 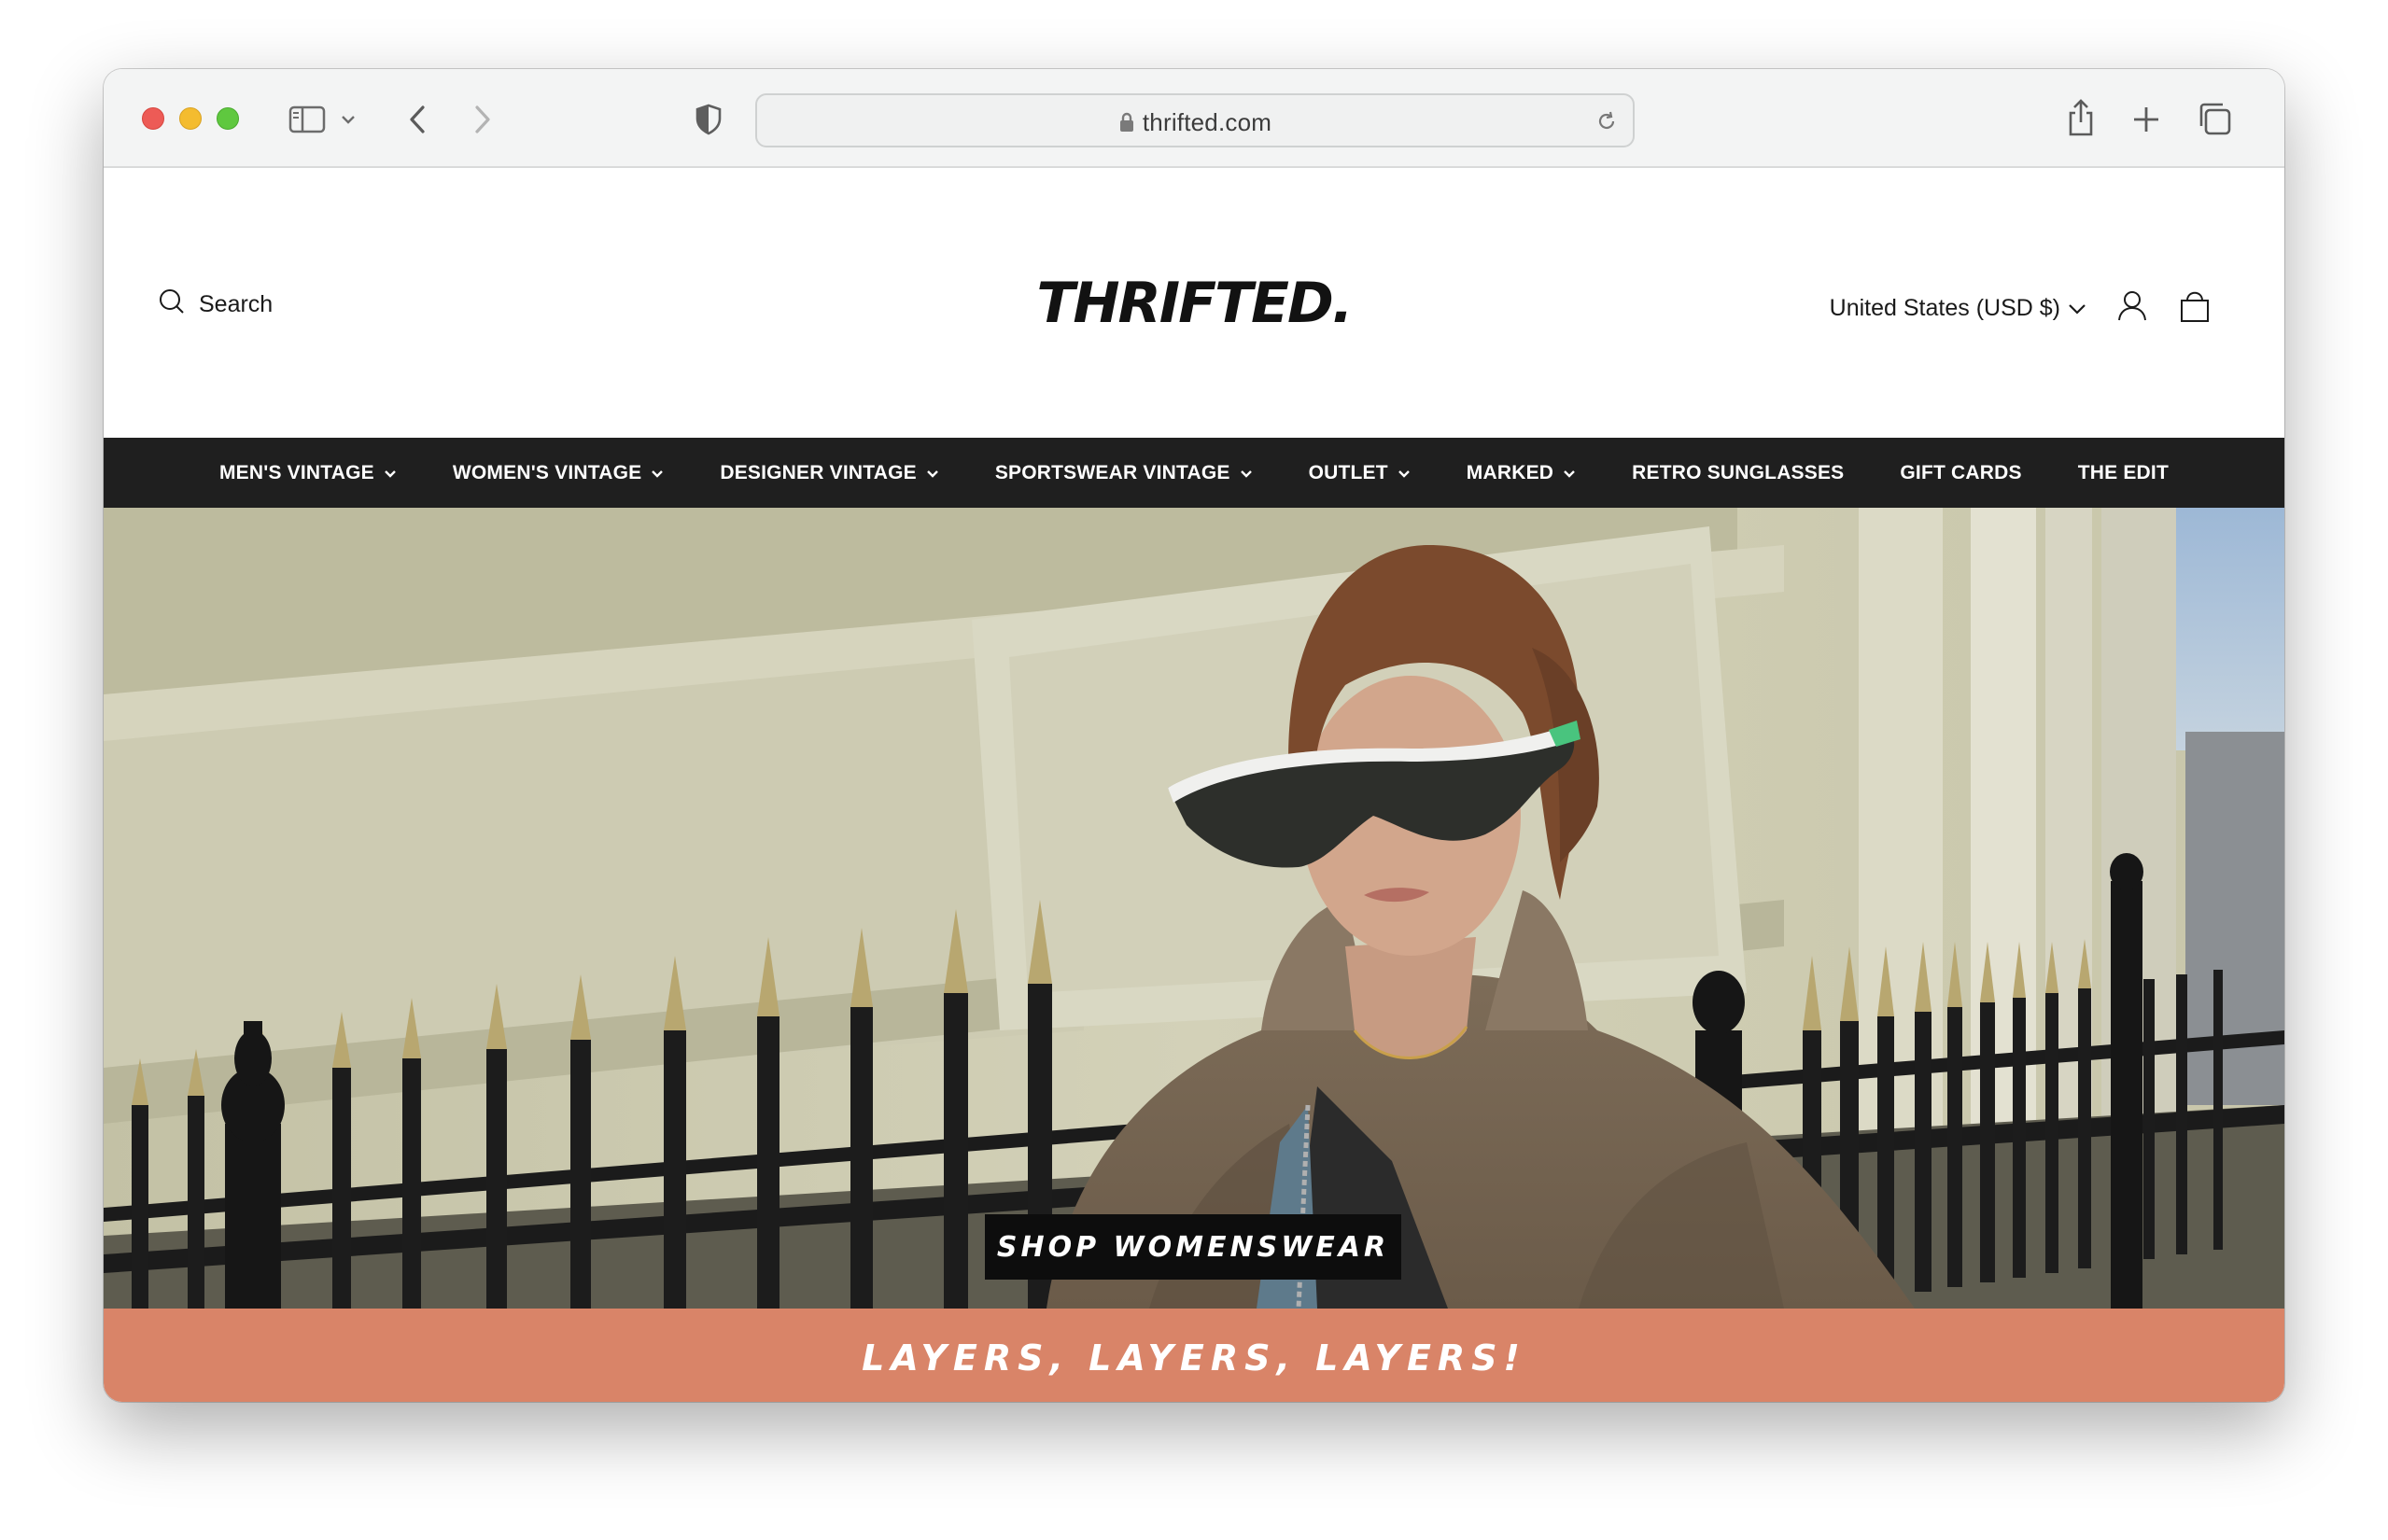 I want to click on nav-item-outlet: OUTLET, so click(x=1360, y=473).